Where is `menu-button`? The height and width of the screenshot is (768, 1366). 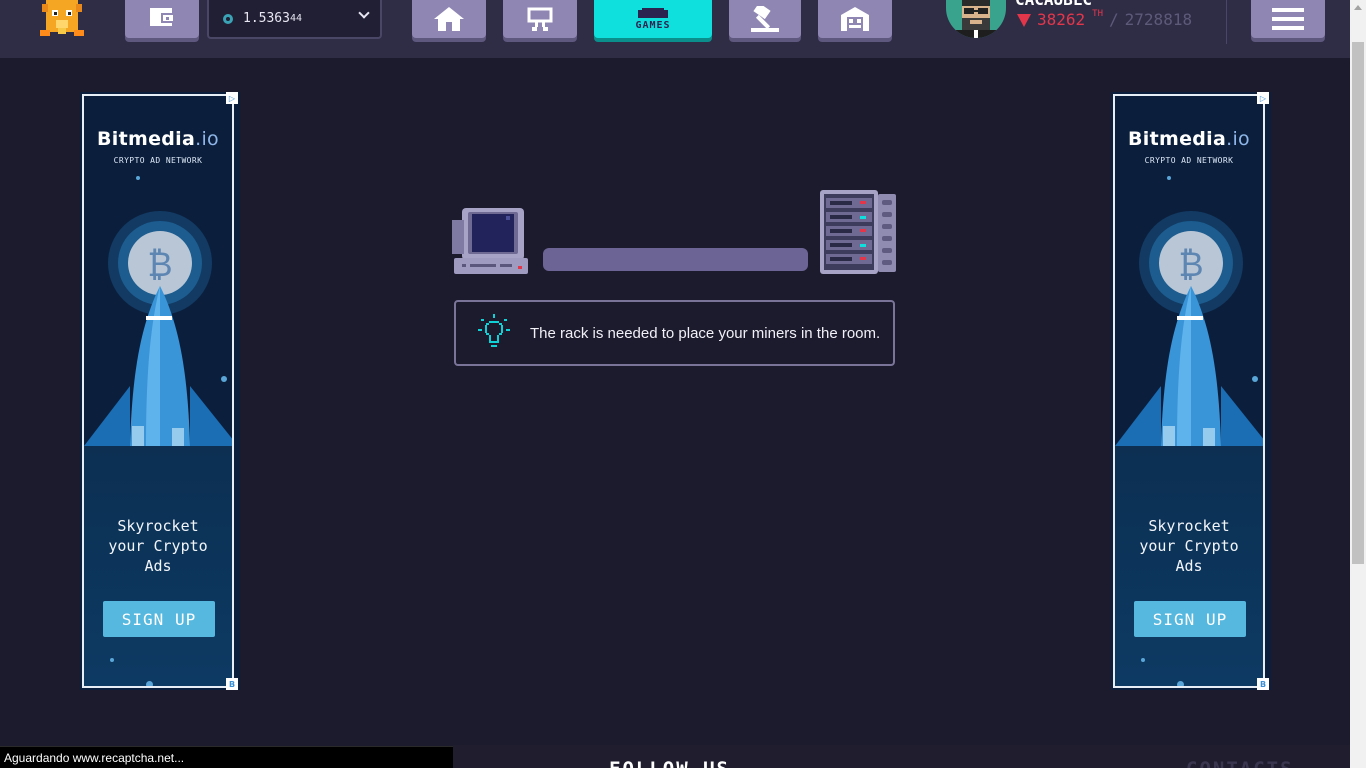 menu-button is located at coordinates (1288, 19).